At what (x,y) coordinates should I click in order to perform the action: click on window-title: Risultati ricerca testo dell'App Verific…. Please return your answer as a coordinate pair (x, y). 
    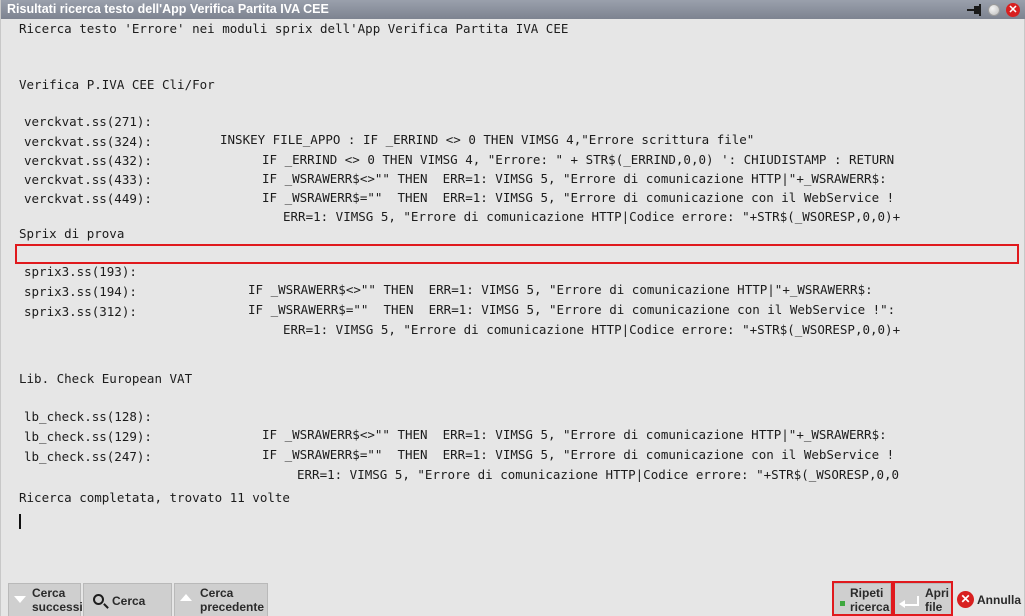
    Looking at the image, I should click on (168, 9).